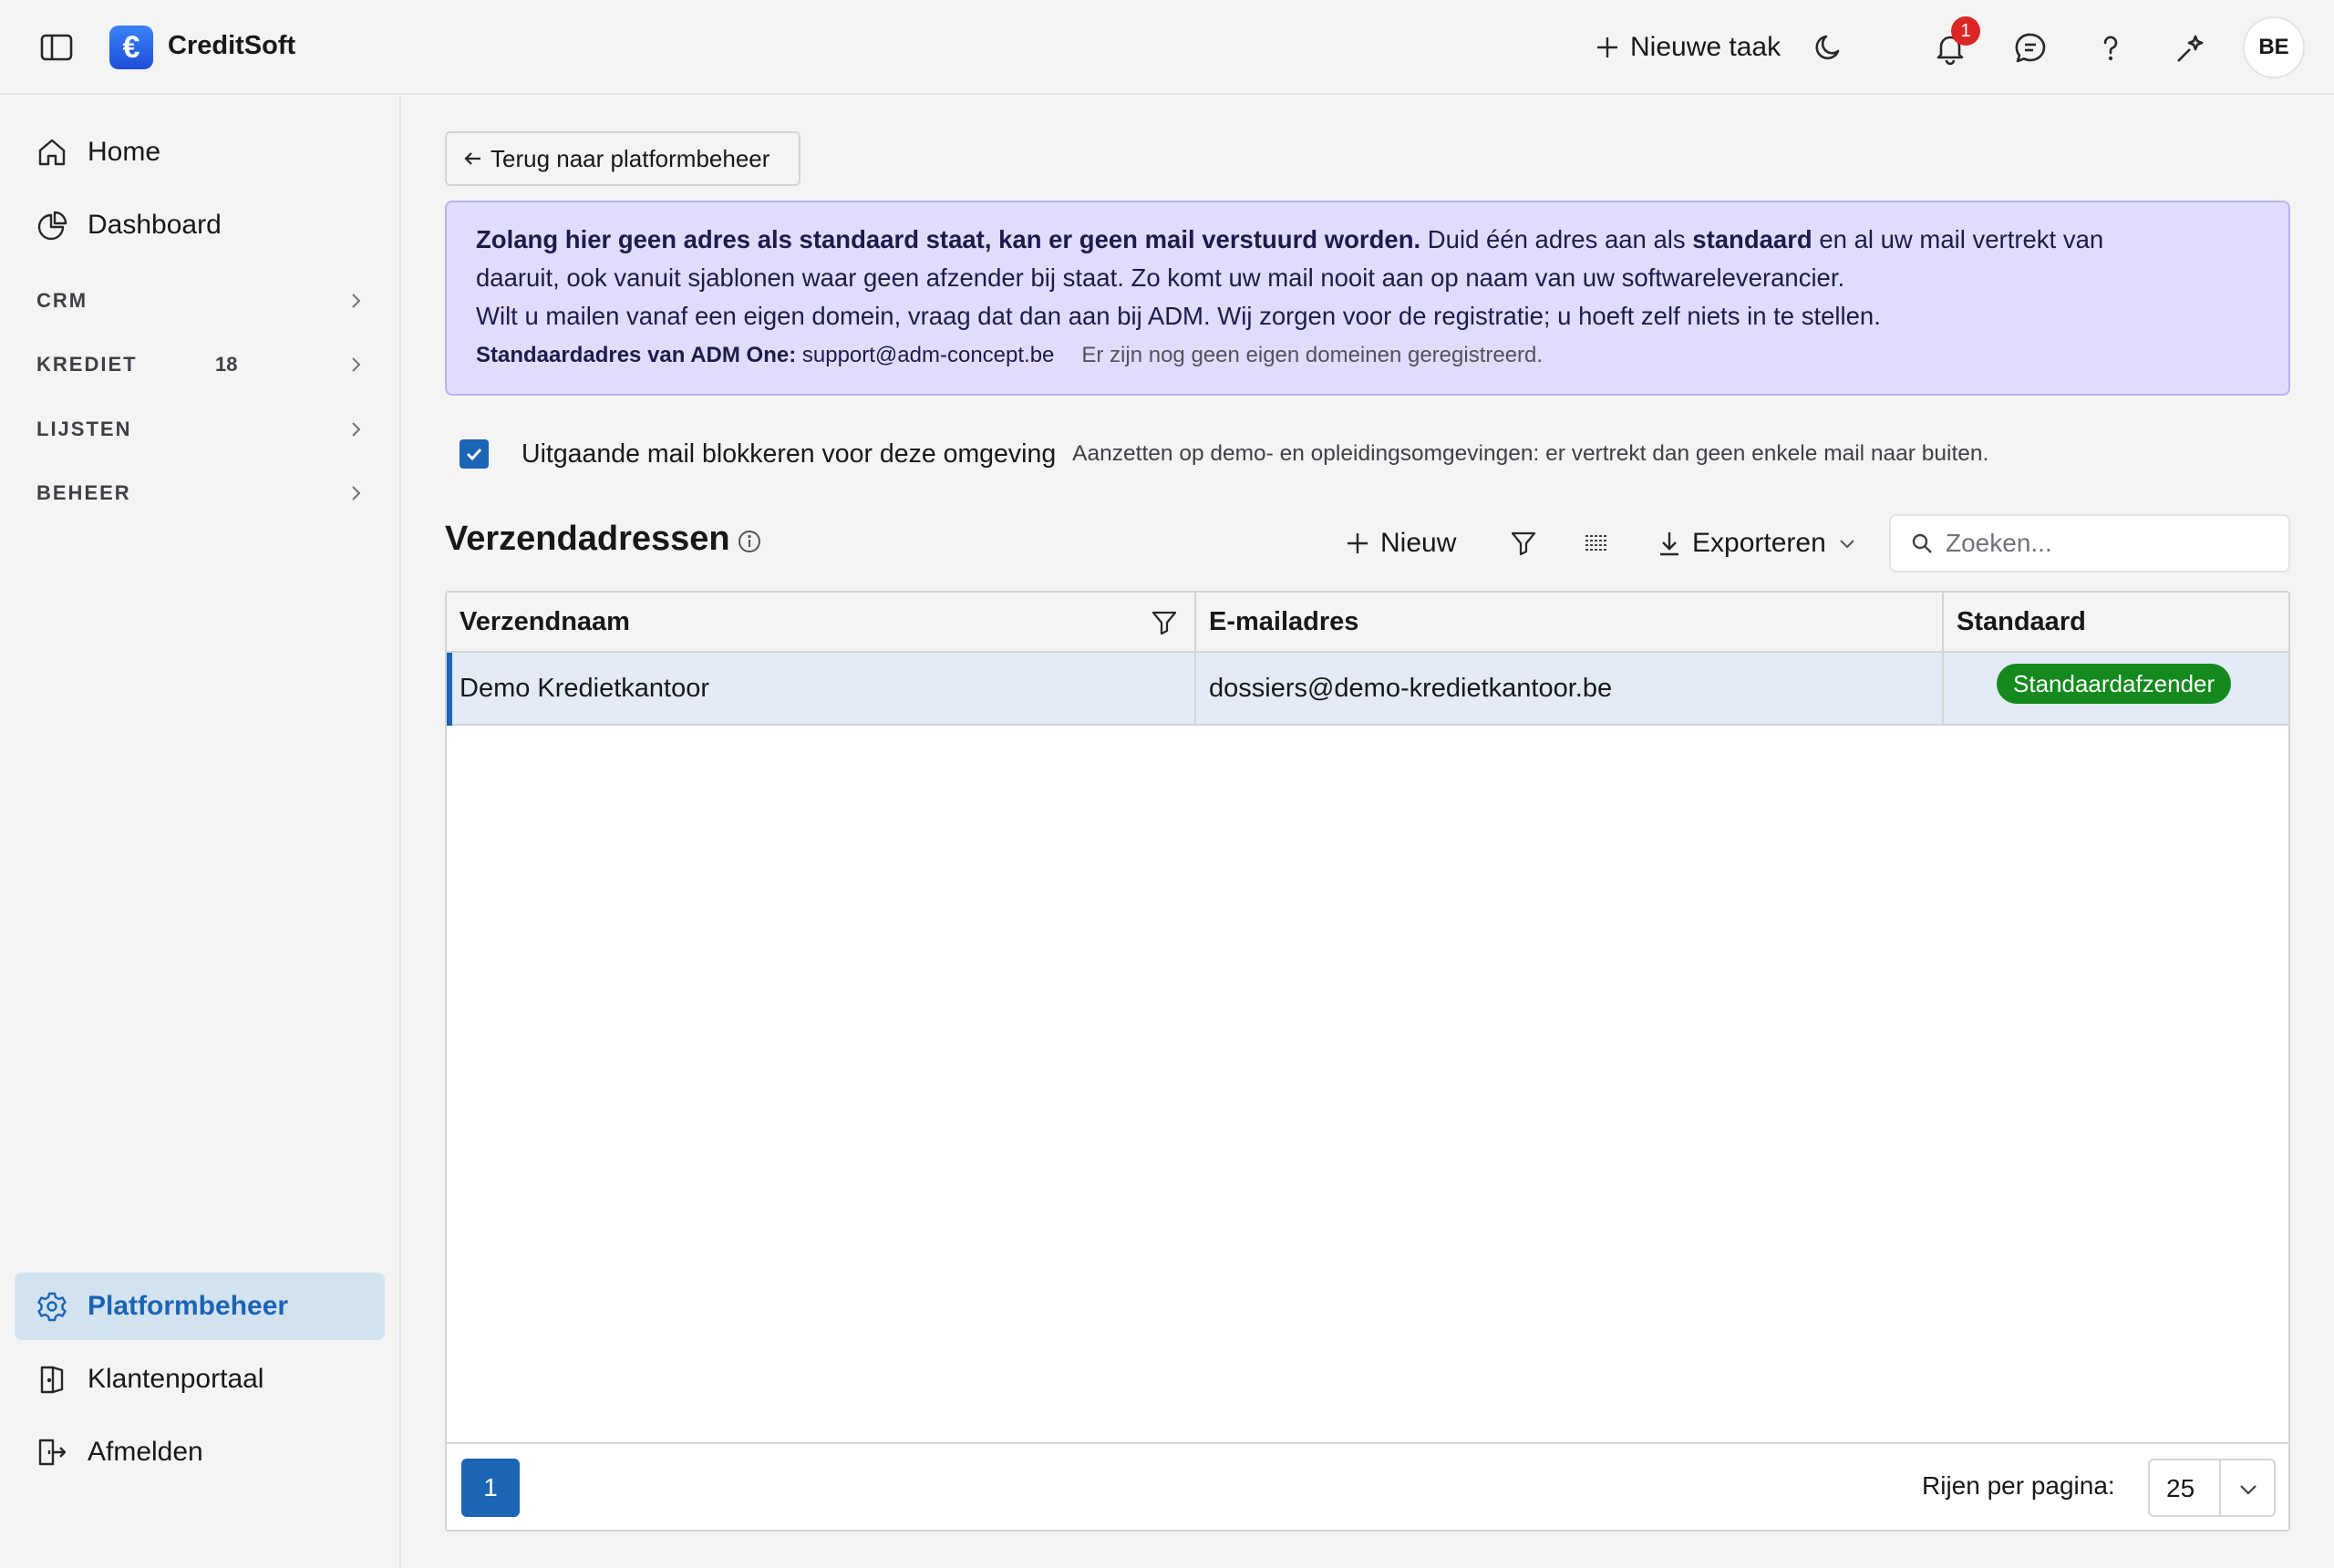 The height and width of the screenshot is (1568, 2334). Describe the element at coordinates (1165, 622) in the screenshot. I see `column-filter-icon` at that location.